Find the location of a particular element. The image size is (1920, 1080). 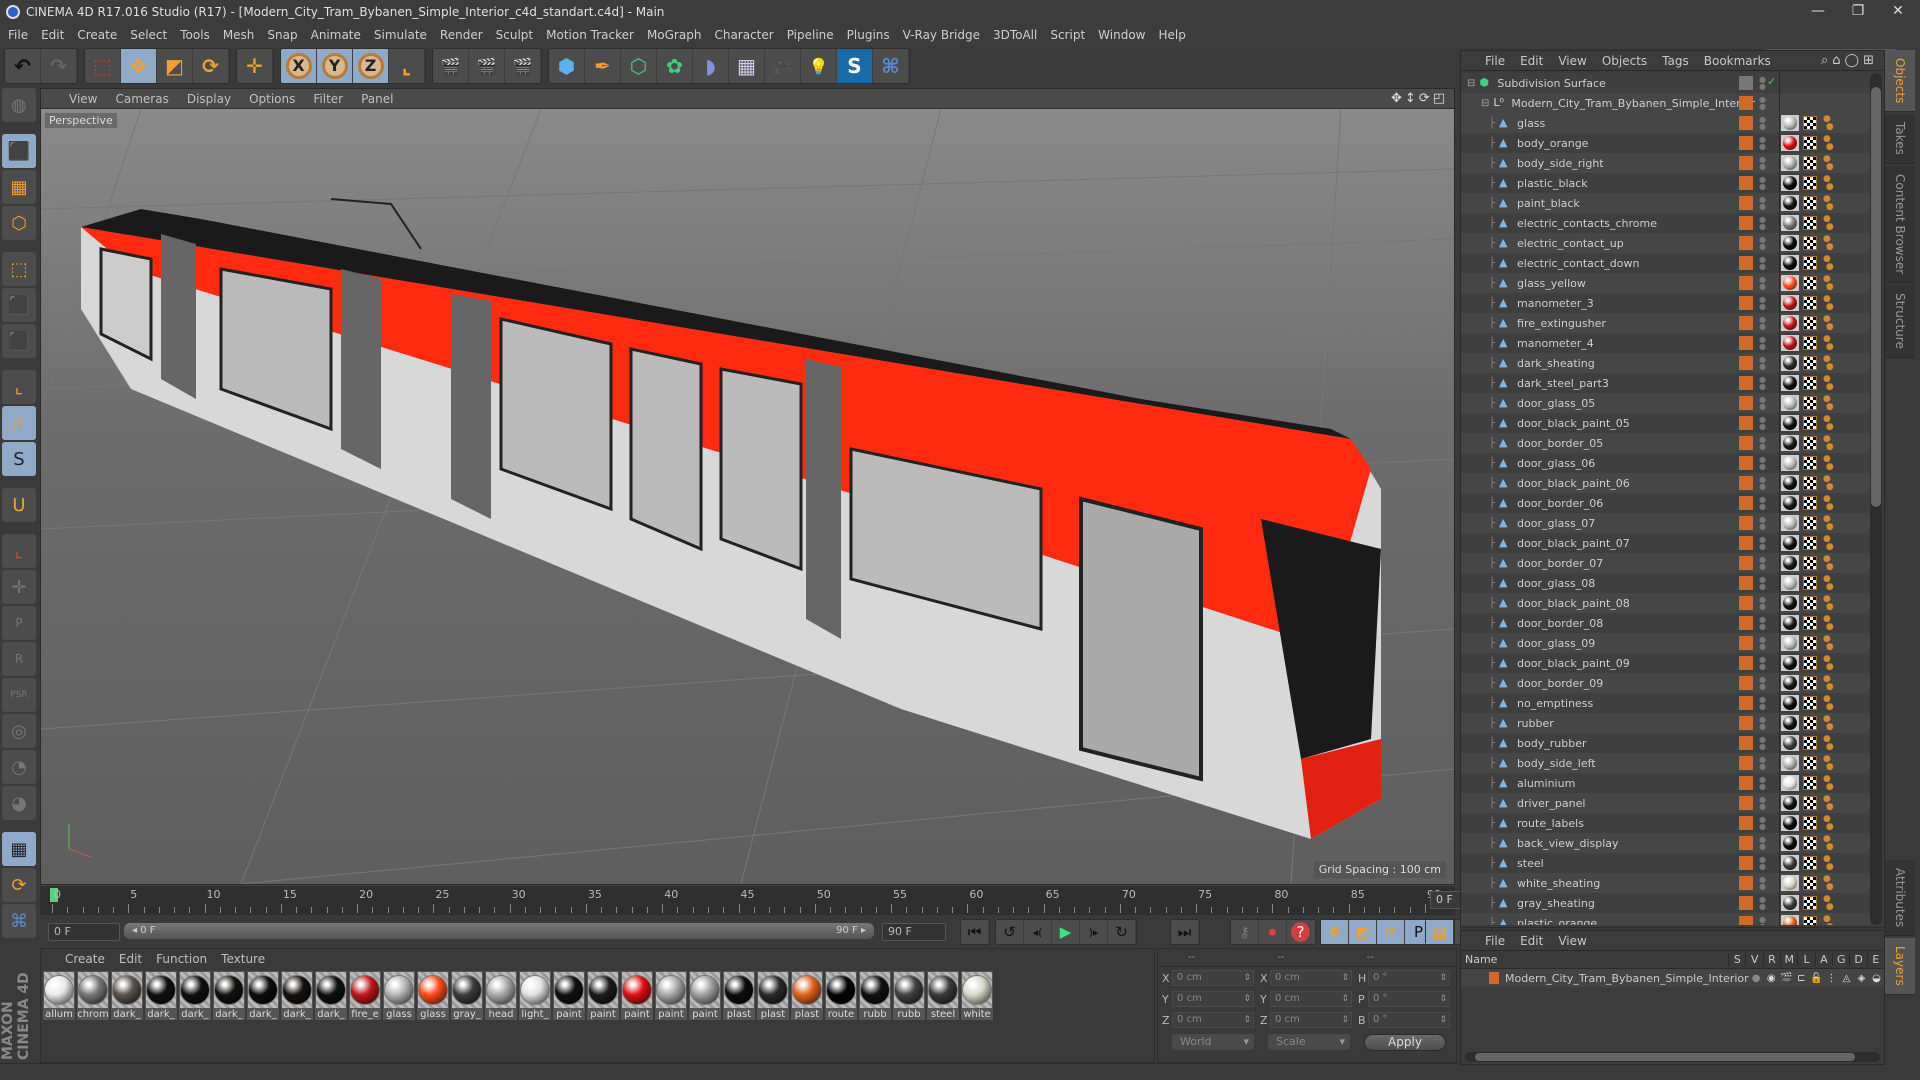

cube-button: ⬢ is located at coordinates (567, 66).